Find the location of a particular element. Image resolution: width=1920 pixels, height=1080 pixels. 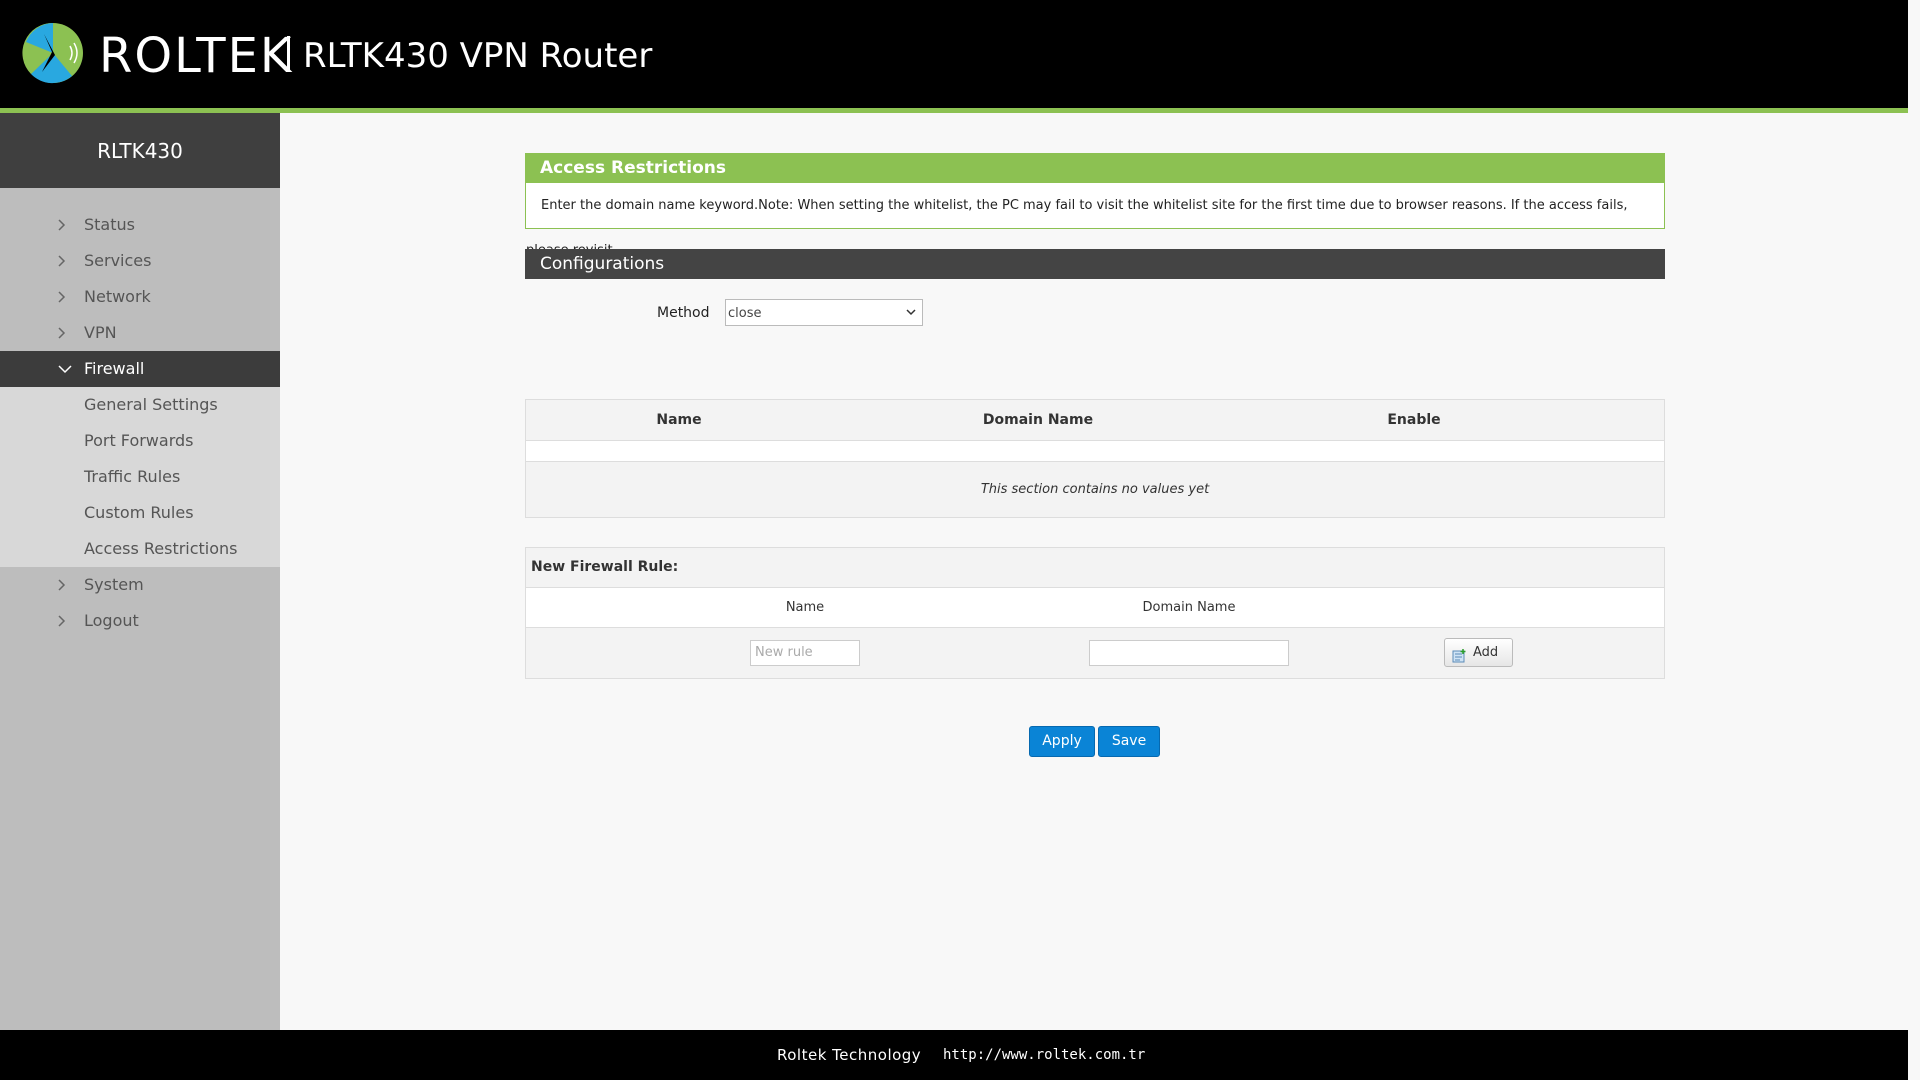

subitem-access-restrictions: Access Restrictions is located at coordinates (140, 549).